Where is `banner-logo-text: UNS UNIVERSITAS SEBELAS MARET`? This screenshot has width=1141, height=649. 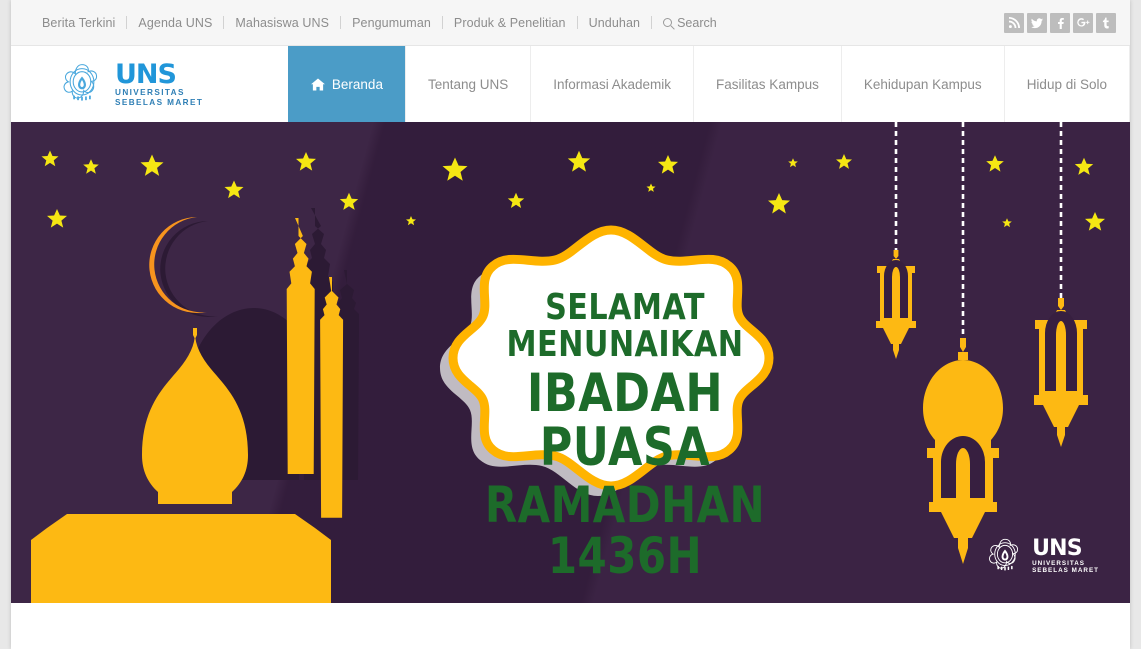 banner-logo-text: UNS UNIVERSITAS SEBELAS MARET is located at coordinates (1065, 555).